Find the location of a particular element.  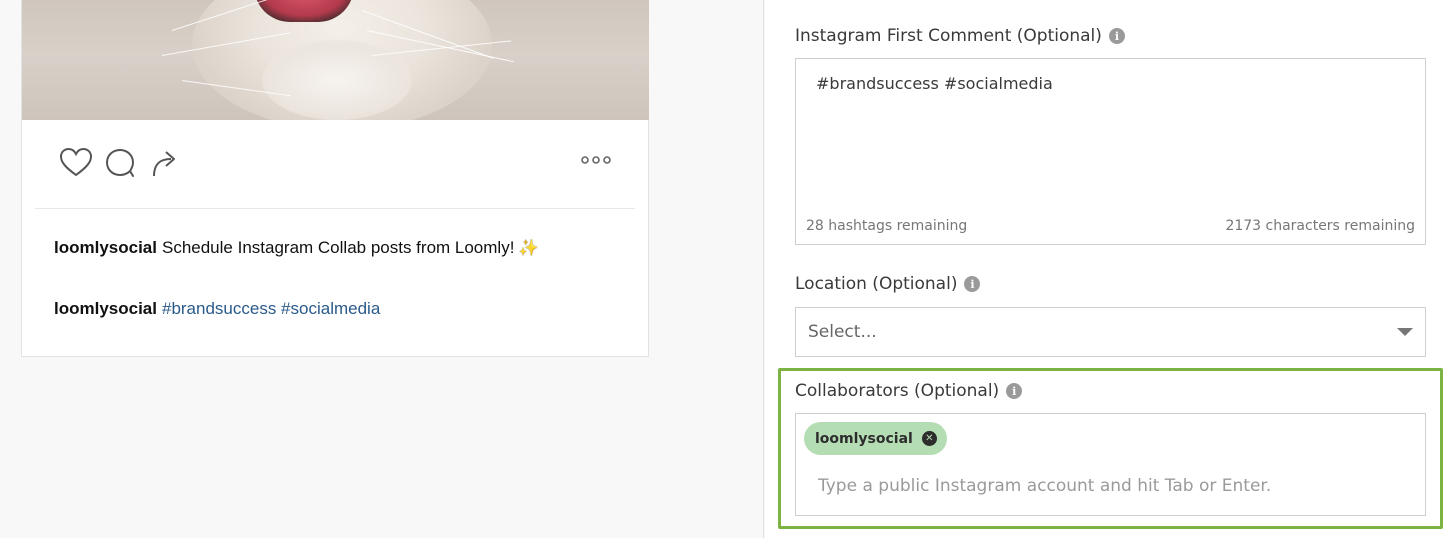

location-label-text: Location (Optional) is located at coordinates (876, 284).